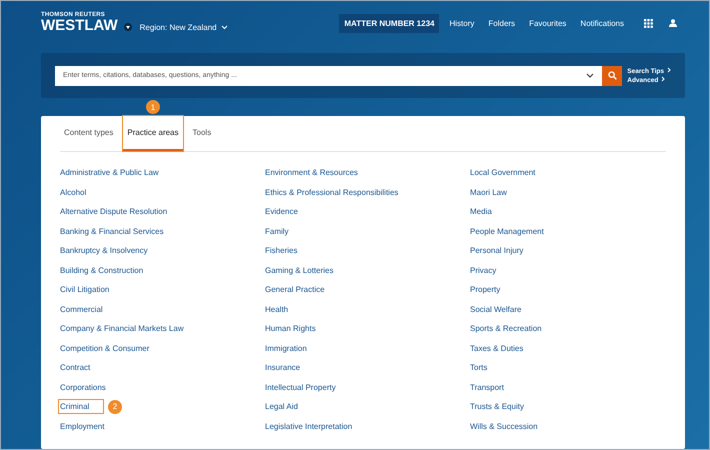 Image resolution: width=710 pixels, height=450 pixels. Describe the element at coordinates (673, 23) in the screenshot. I see `user-icon` at that location.